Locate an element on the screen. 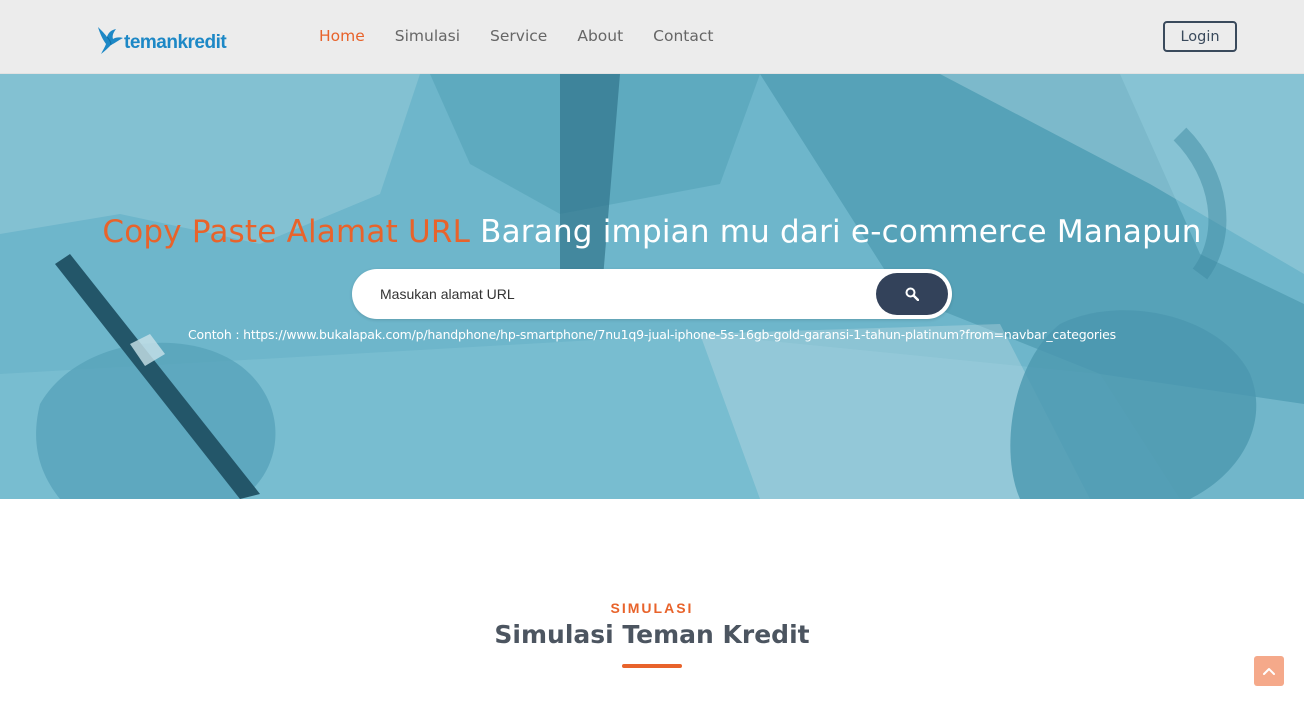  nav-contact: Contact is located at coordinates (683, 36).